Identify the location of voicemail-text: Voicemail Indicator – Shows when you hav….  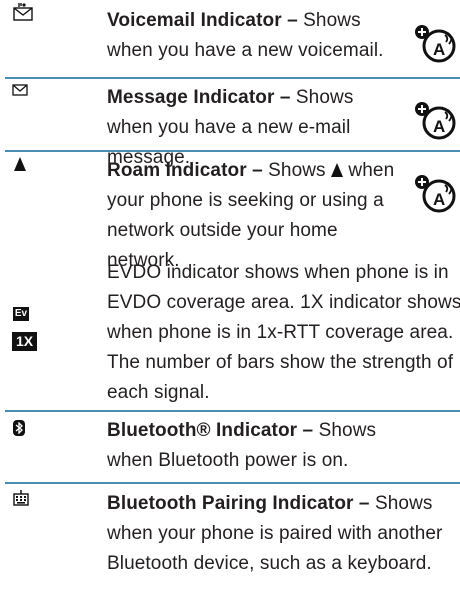
(257, 36).